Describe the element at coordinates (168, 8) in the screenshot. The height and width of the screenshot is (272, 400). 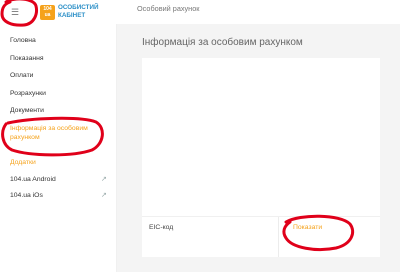
I see `page-title: Особовий рахунок` at that location.